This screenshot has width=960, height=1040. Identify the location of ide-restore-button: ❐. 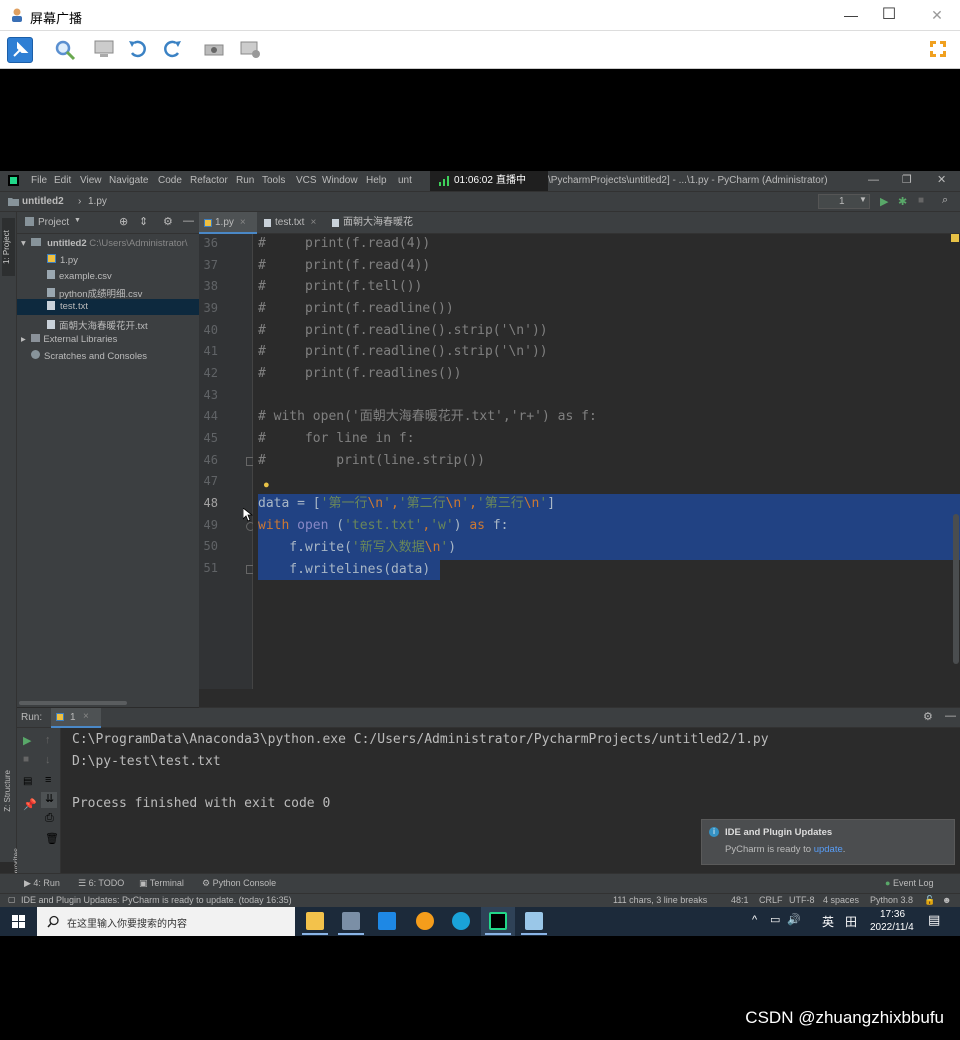
(907, 179).